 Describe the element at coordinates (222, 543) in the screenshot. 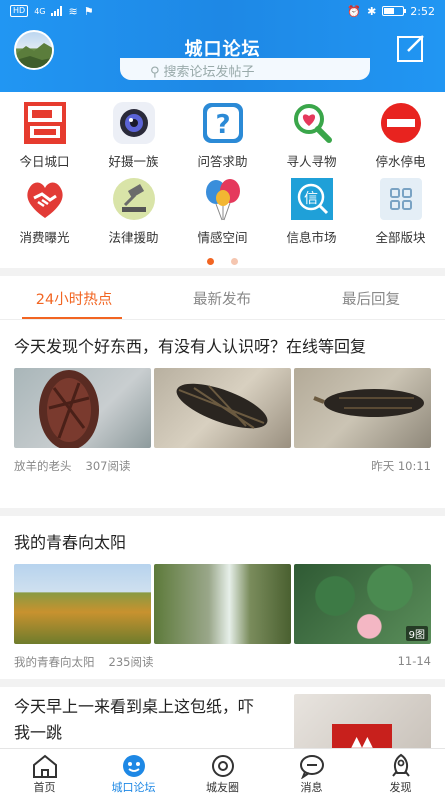

I see `post-title: 我的青春向太阳` at that location.